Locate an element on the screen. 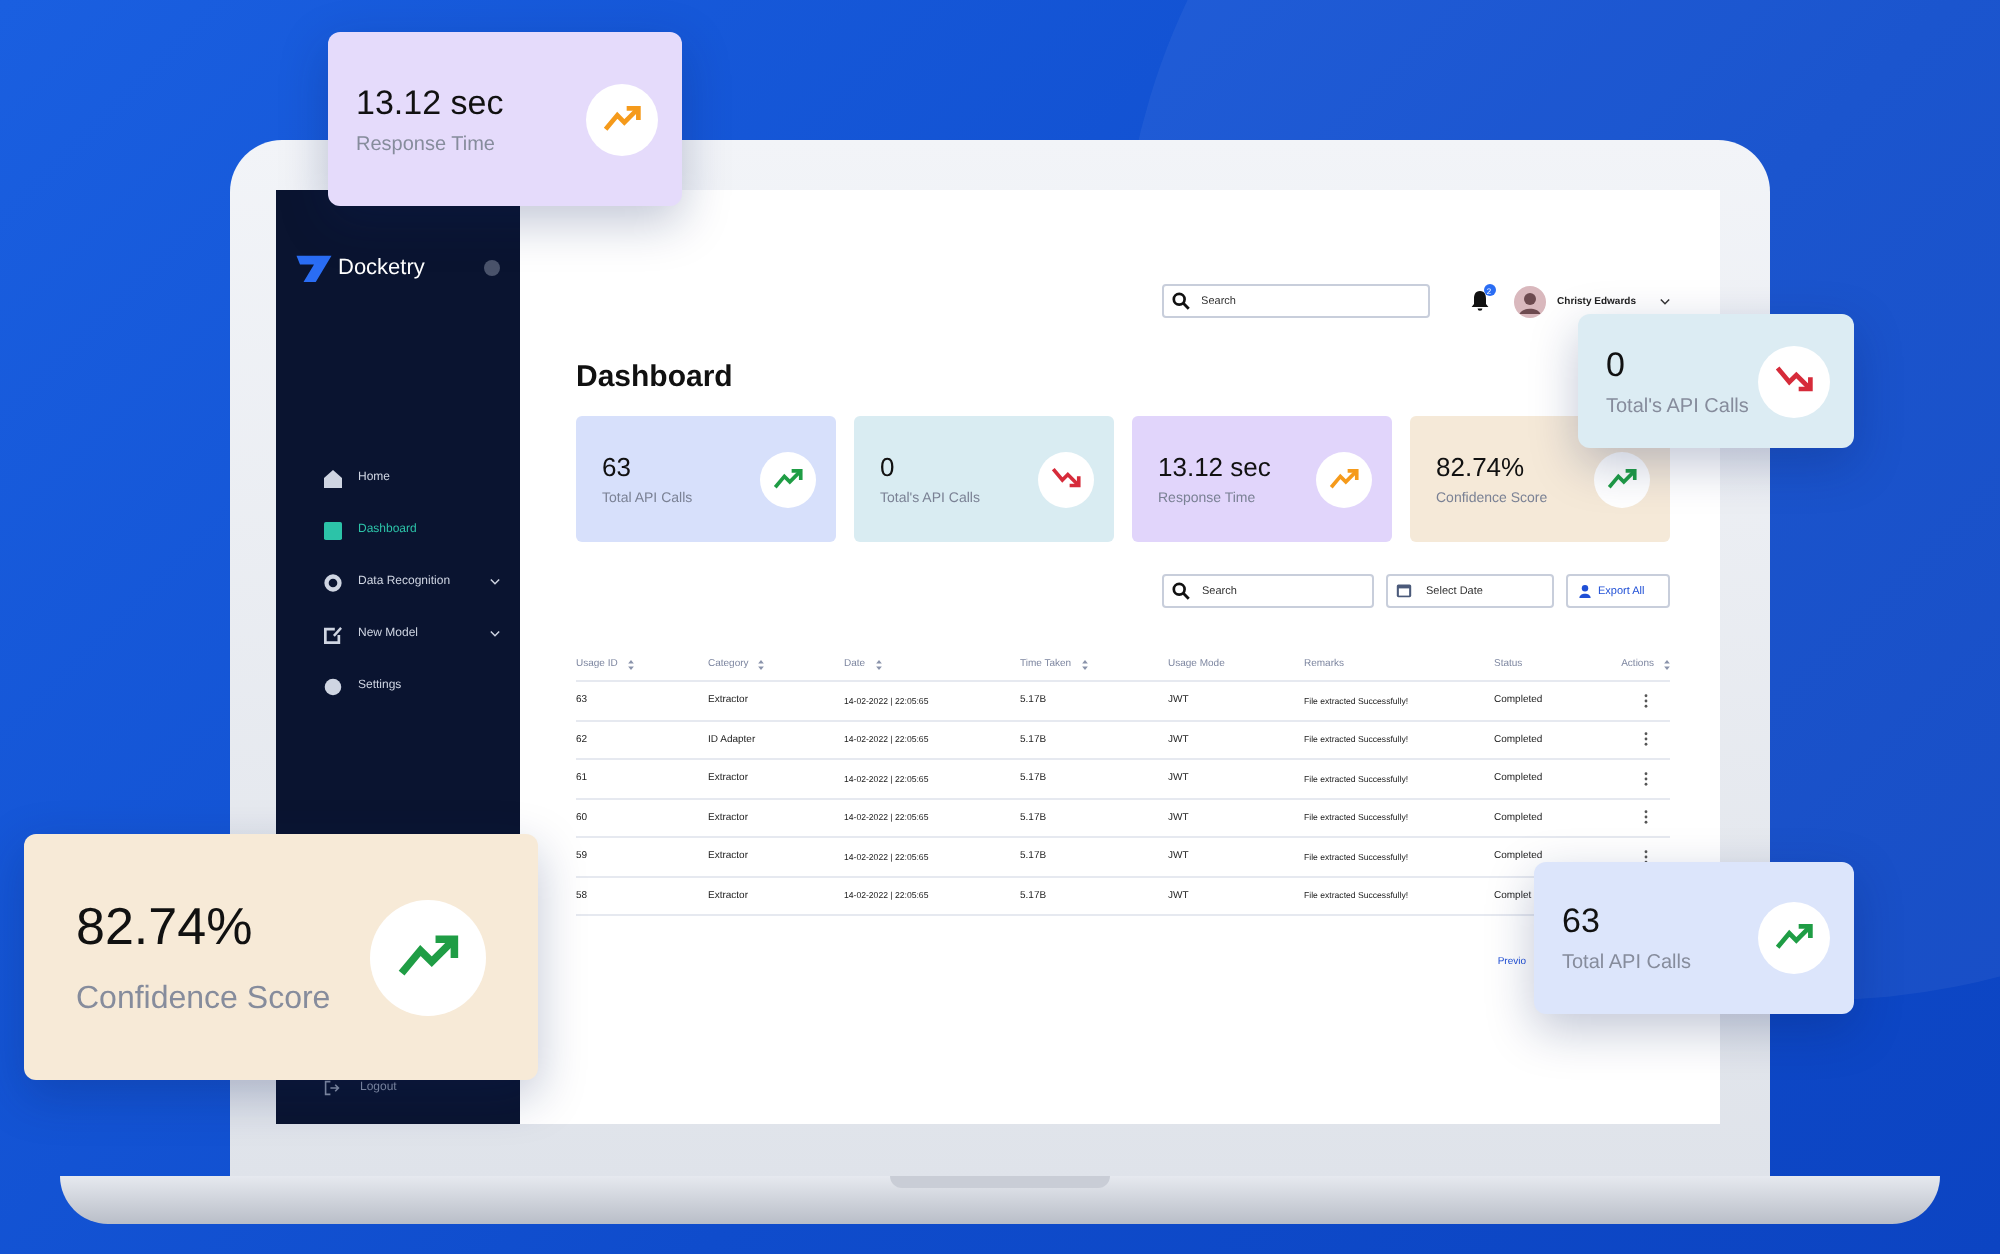 Image resolution: width=2000 pixels, height=1254 pixels. edit-icon is located at coordinates (333, 634).